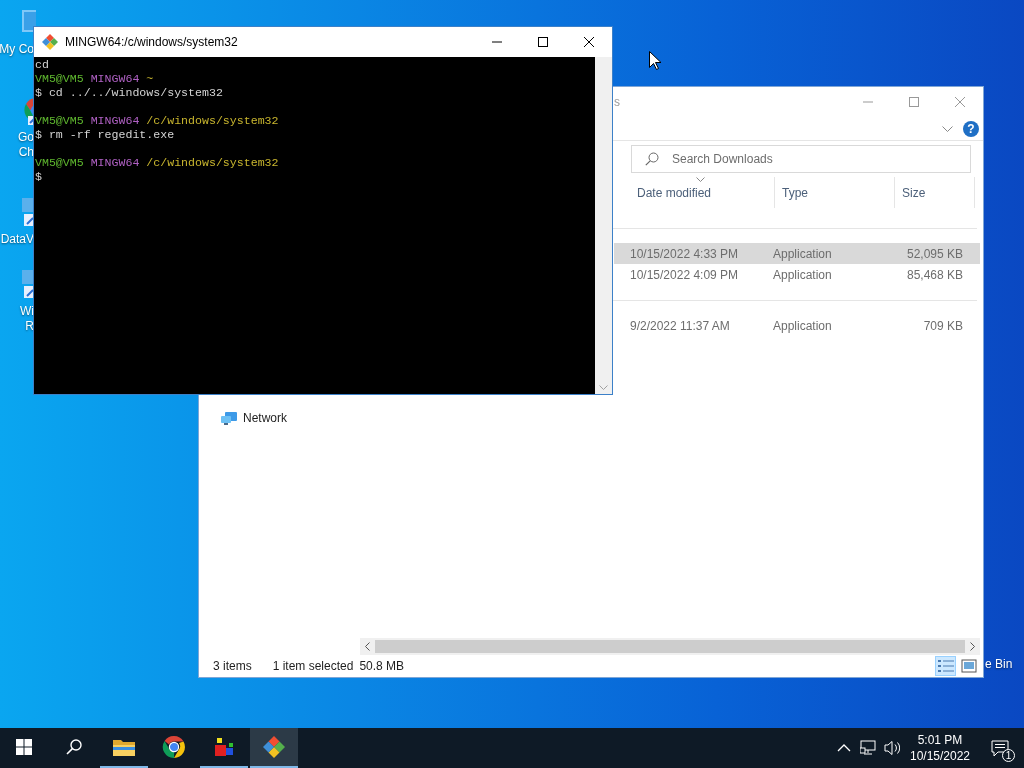 The width and height of the screenshot is (1024, 768). I want to click on table-cell-text: 709 KB, so click(943, 325).